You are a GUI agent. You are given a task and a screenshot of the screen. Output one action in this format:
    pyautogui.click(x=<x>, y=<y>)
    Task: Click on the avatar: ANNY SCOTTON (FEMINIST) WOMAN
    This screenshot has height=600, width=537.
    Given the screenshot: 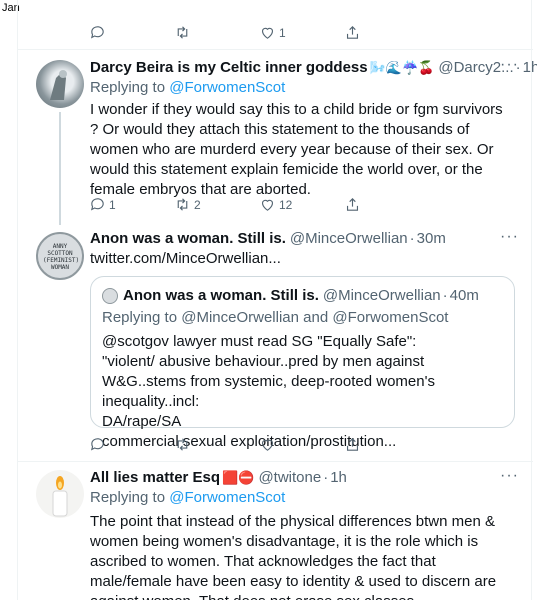 What is the action you would take?
    pyautogui.click(x=60, y=256)
    